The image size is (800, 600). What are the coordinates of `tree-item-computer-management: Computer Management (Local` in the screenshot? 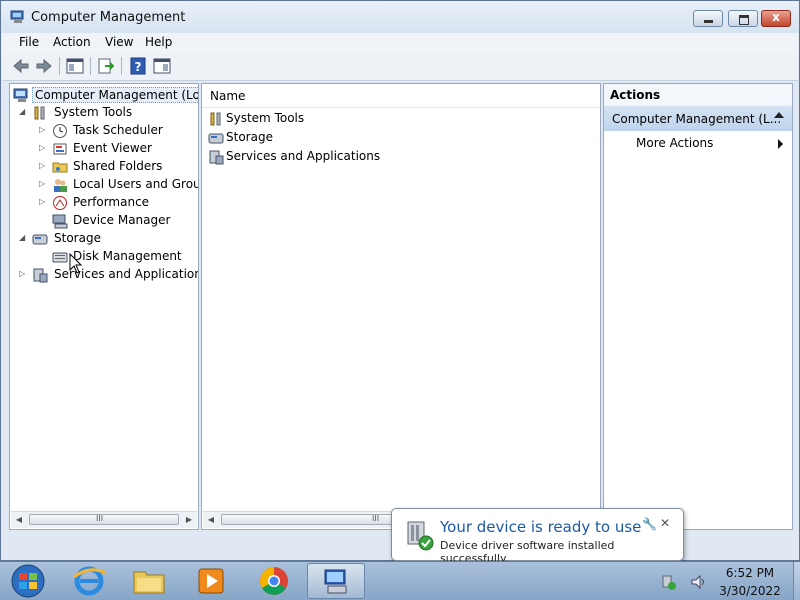 It's located at (104, 95).